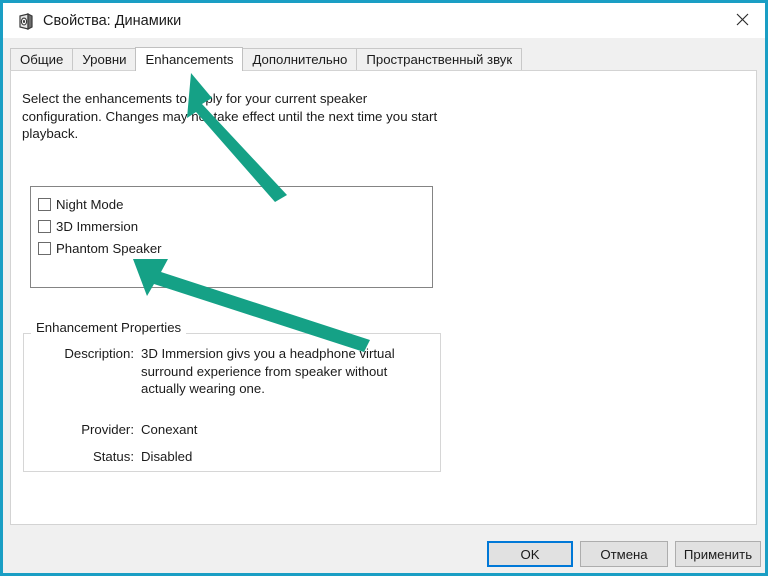 The image size is (768, 576). Describe the element at coordinates (169, 429) in the screenshot. I see `provider-value: Conexant` at that location.